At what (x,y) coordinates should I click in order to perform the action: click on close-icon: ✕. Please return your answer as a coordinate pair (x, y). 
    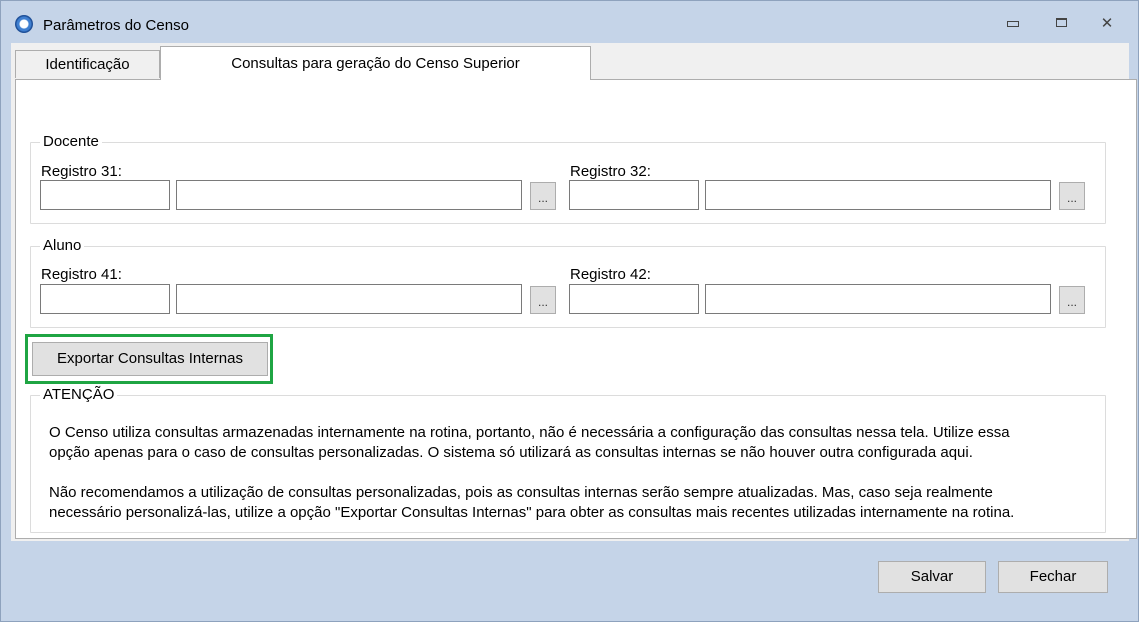
    Looking at the image, I should click on (1107, 23).